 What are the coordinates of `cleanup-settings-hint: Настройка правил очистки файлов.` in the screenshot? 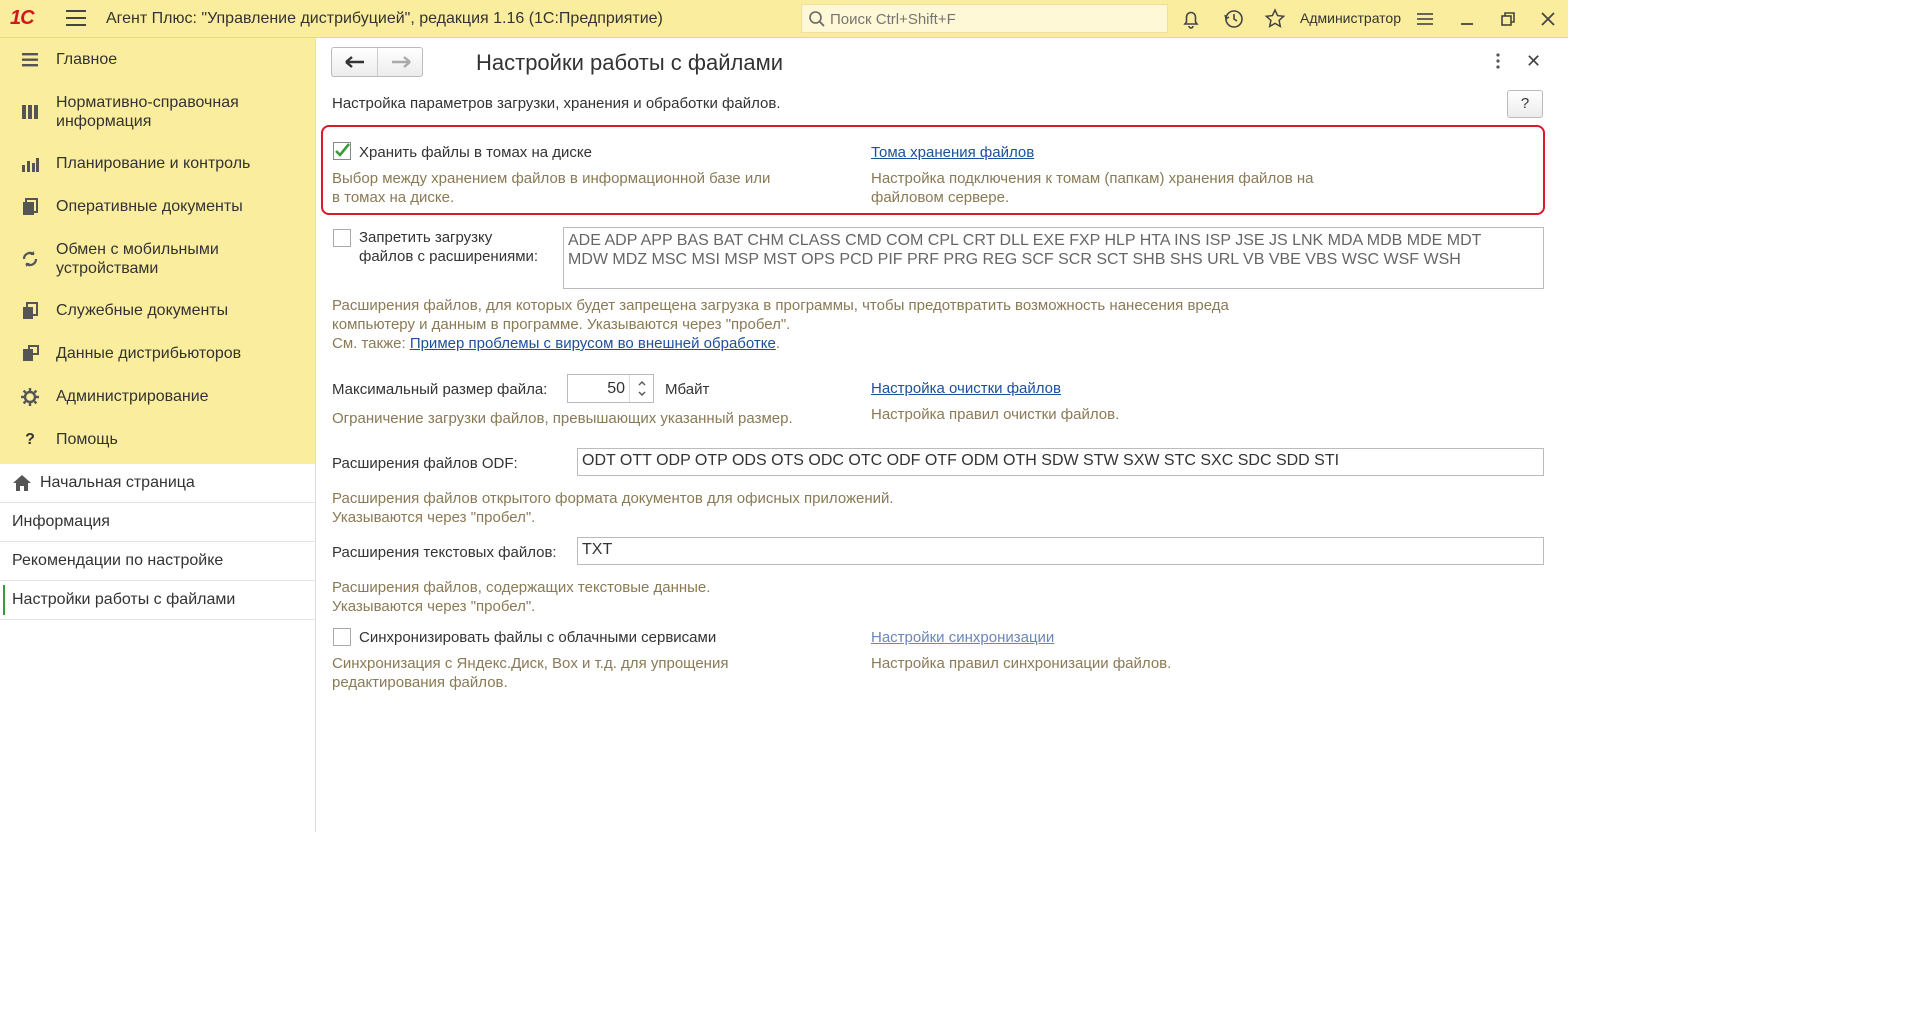 It's located at (995, 414).